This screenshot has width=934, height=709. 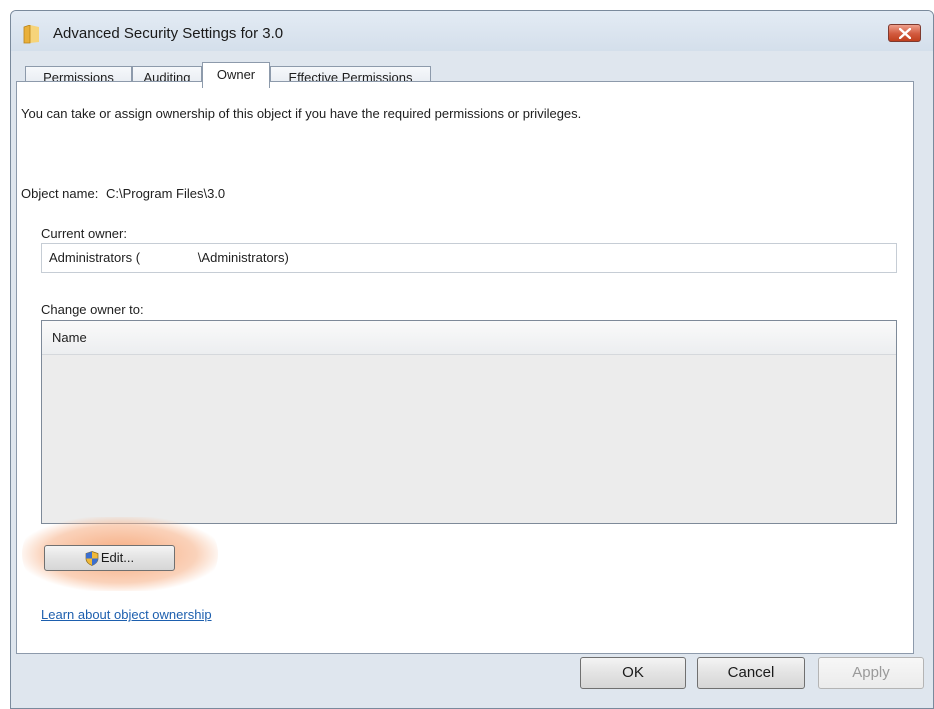 What do you see at coordinates (633, 673) in the screenshot?
I see `ok-button: OK` at bounding box center [633, 673].